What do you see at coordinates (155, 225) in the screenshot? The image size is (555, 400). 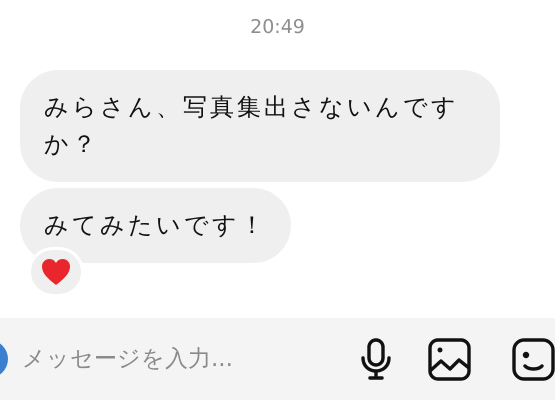 I see `message-bubble: みてみたいです！` at bounding box center [155, 225].